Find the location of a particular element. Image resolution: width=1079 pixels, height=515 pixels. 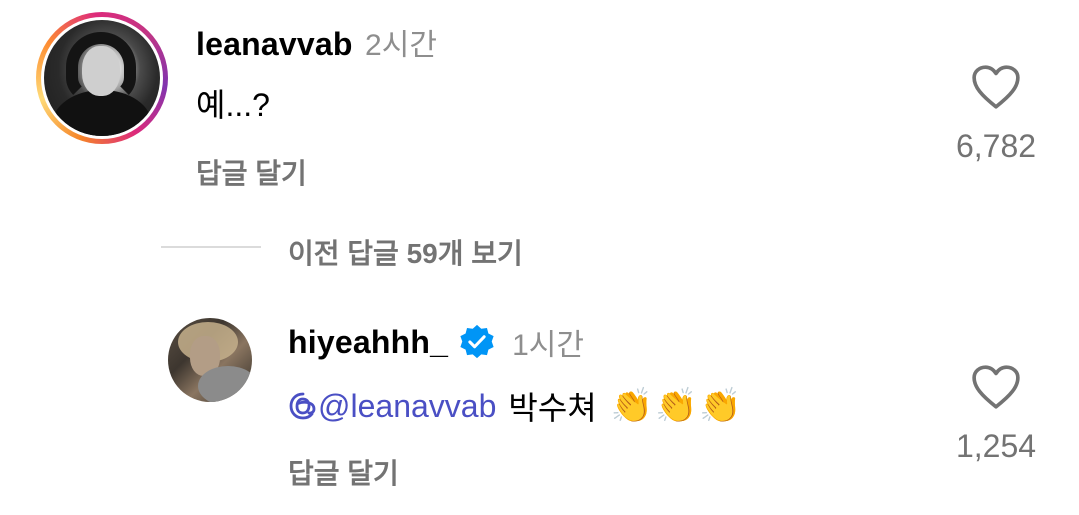

comment-header: hiyeahhh_ 1시간 is located at coordinates (436, 342).